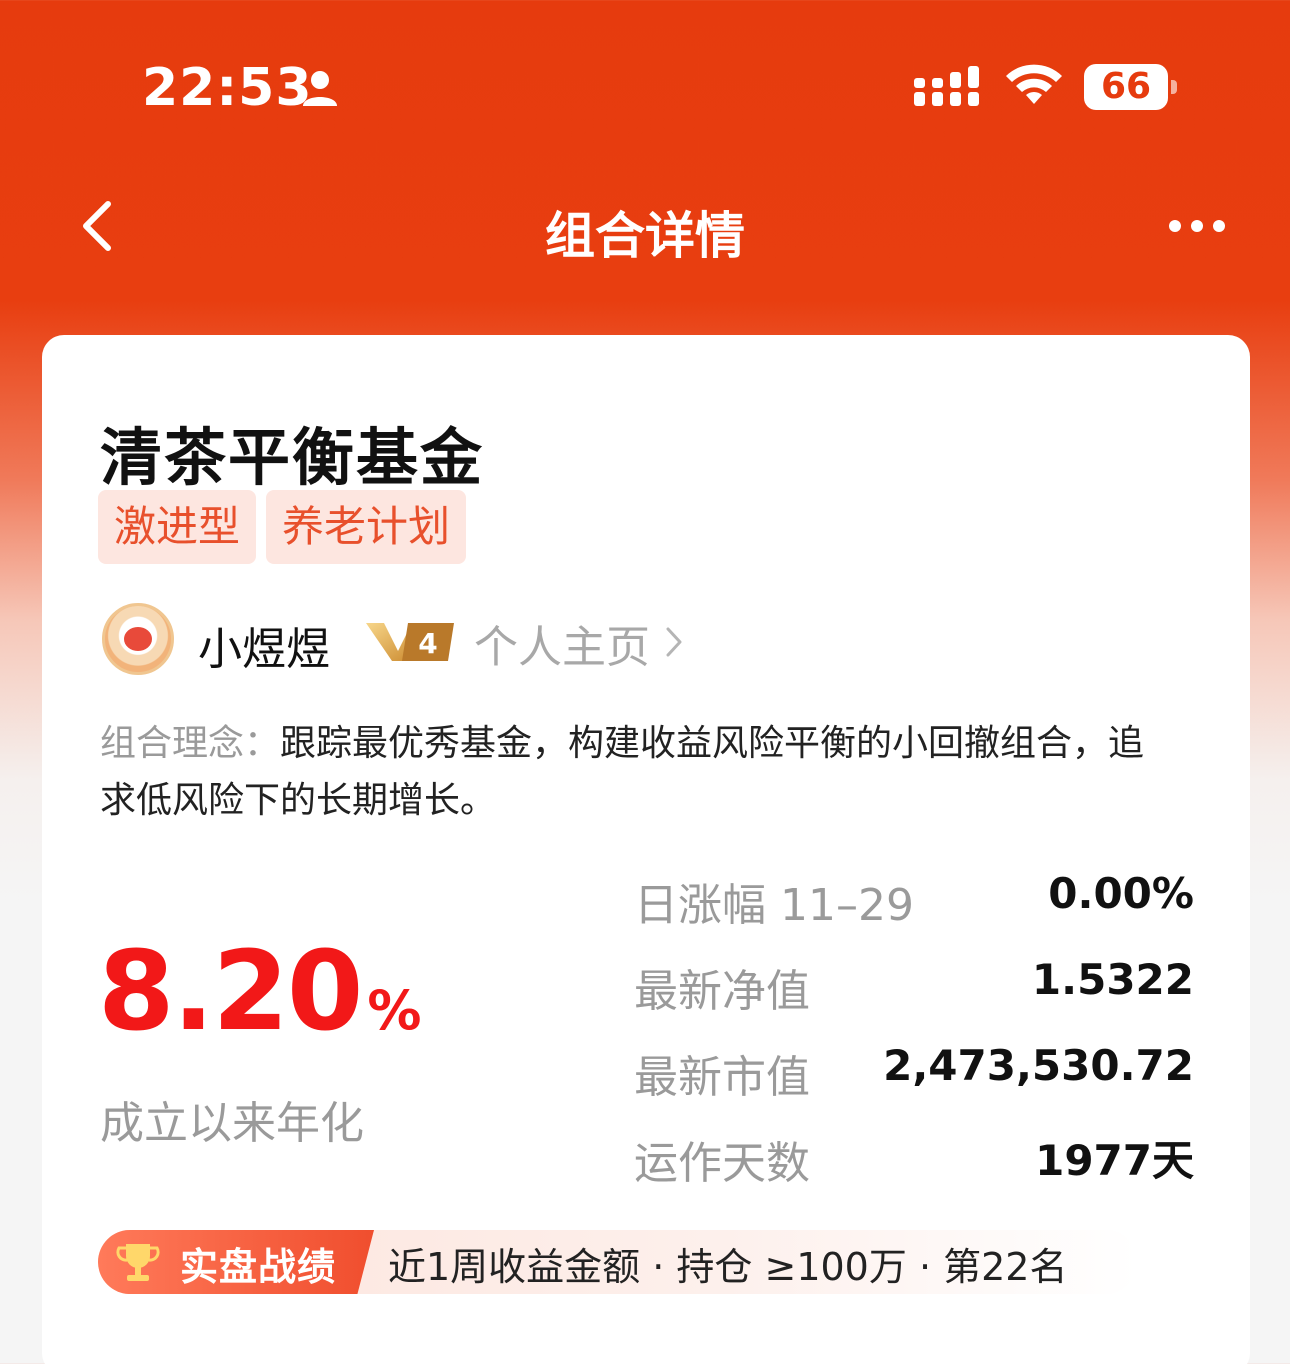 Image resolution: width=1290 pixels, height=1364 pixels. What do you see at coordinates (914, 1158) in the screenshot?
I see `stat-operating-days: 运作天数 1977天` at bounding box center [914, 1158].